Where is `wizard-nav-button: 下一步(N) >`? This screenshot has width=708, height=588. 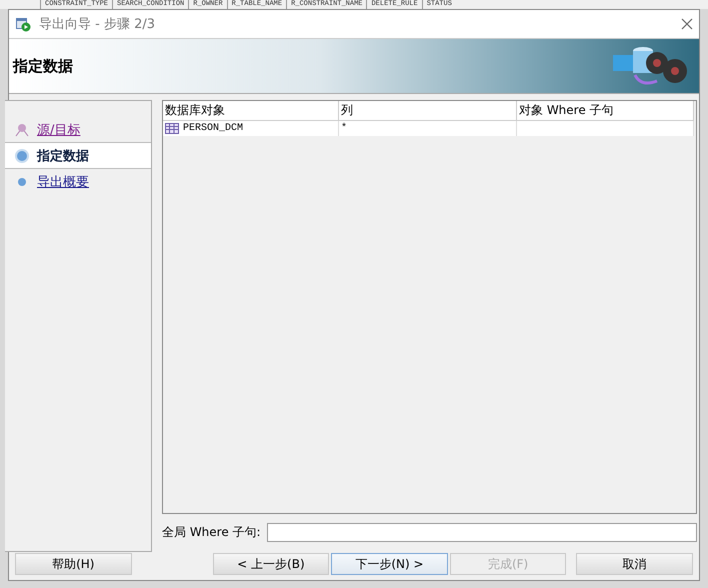 wizard-nav-button: 下一步(N) > is located at coordinates (389, 564).